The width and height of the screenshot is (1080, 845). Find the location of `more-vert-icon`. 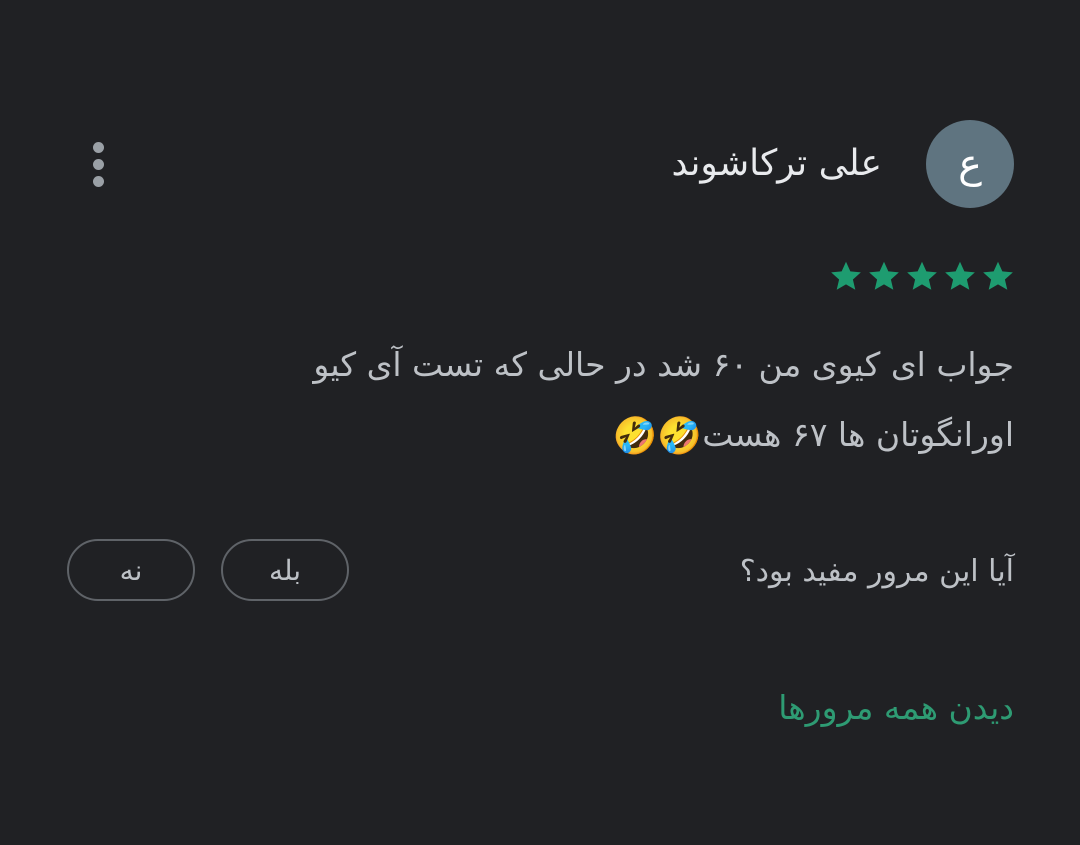

more-vert-icon is located at coordinates (98, 164).